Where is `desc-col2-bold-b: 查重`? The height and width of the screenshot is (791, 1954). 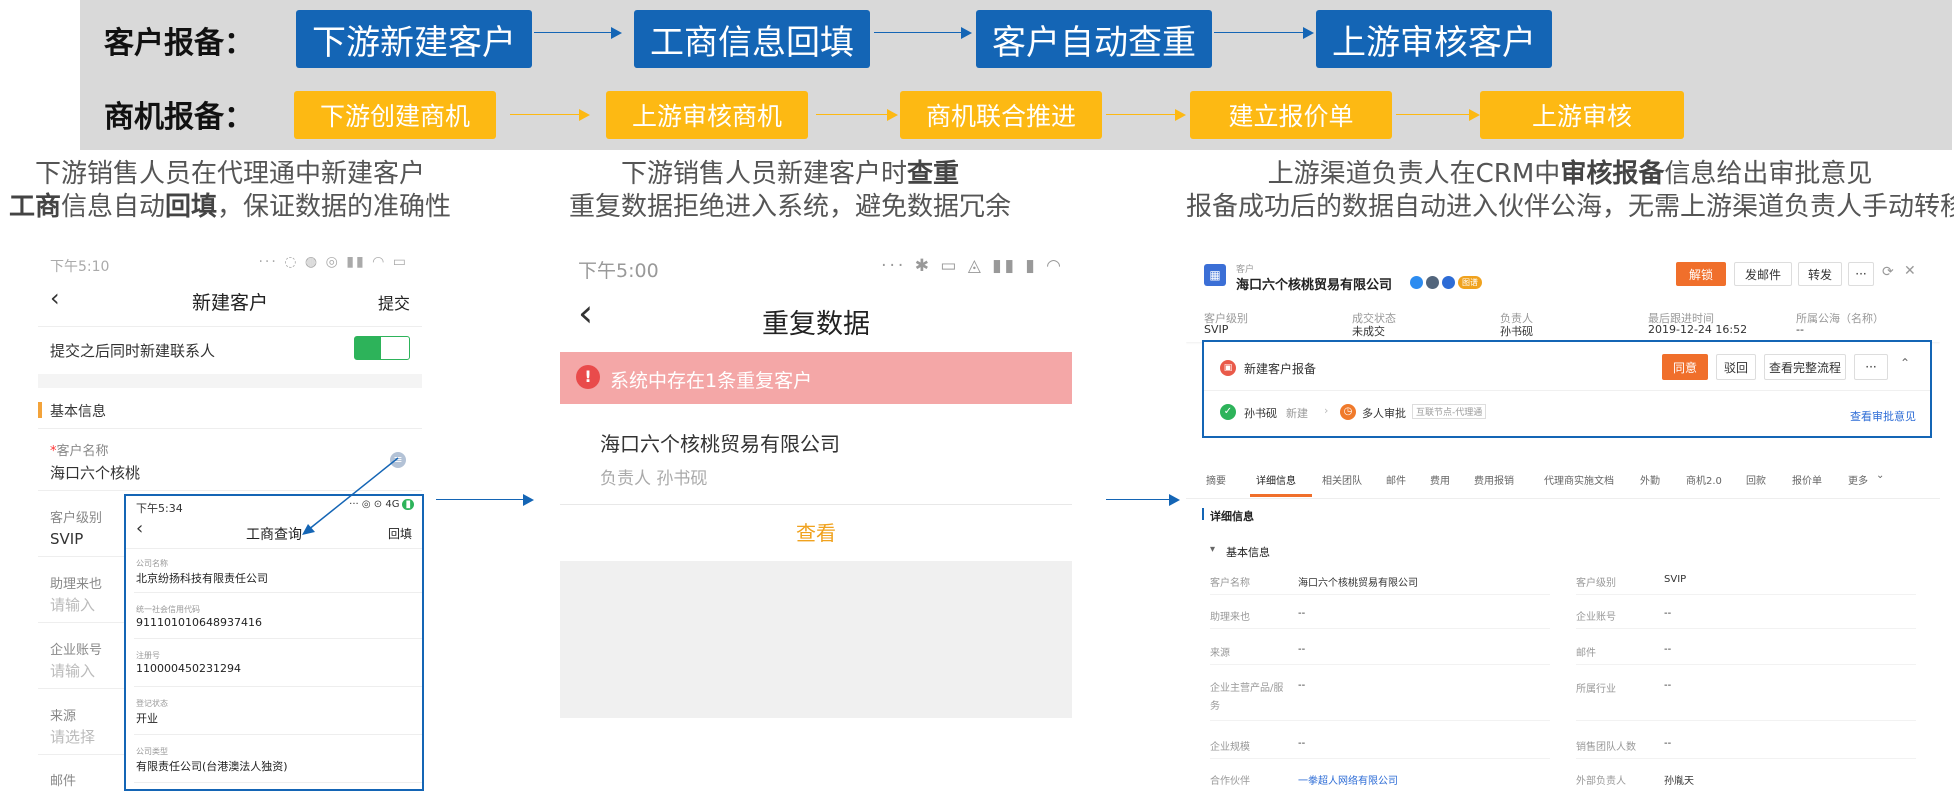 desc-col2-bold-b: 查重 is located at coordinates (933, 174).